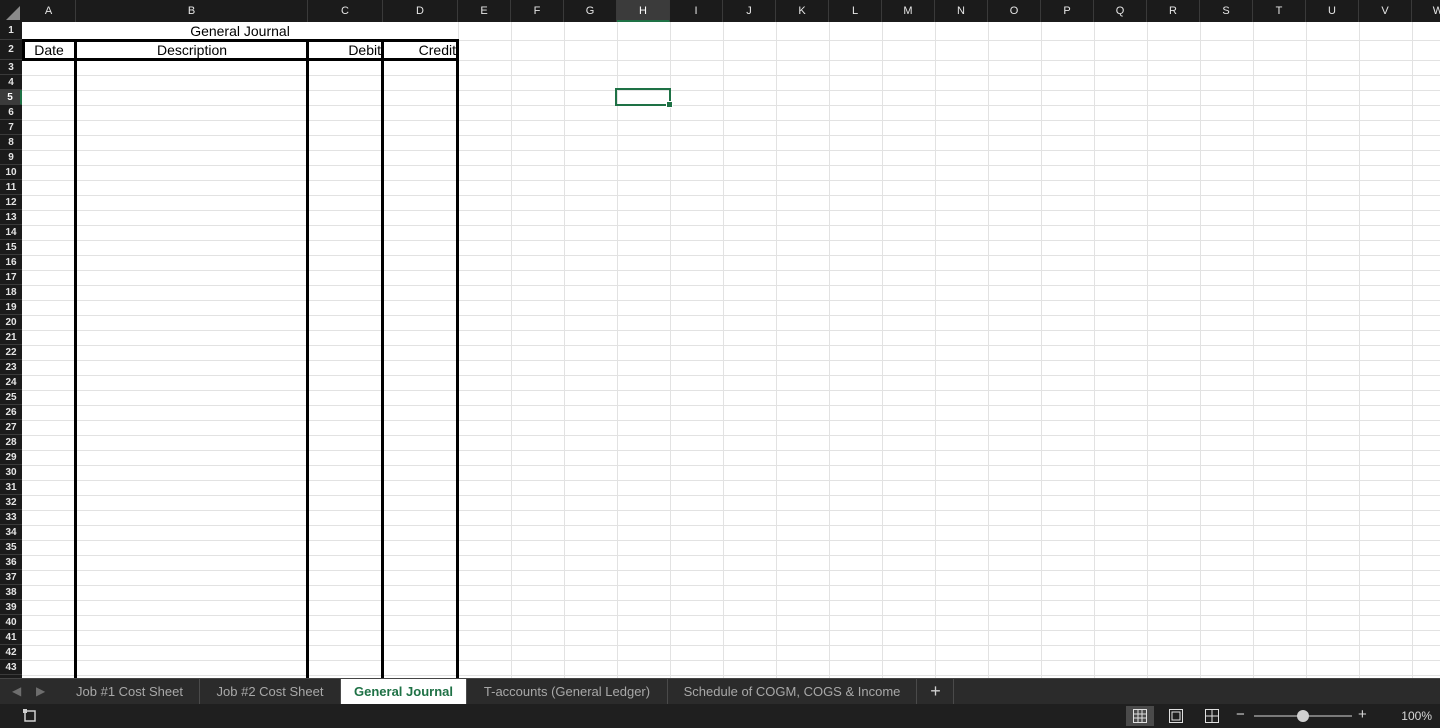 The height and width of the screenshot is (728, 1440). I want to click on row-header-12: 12, so click(11, 202).